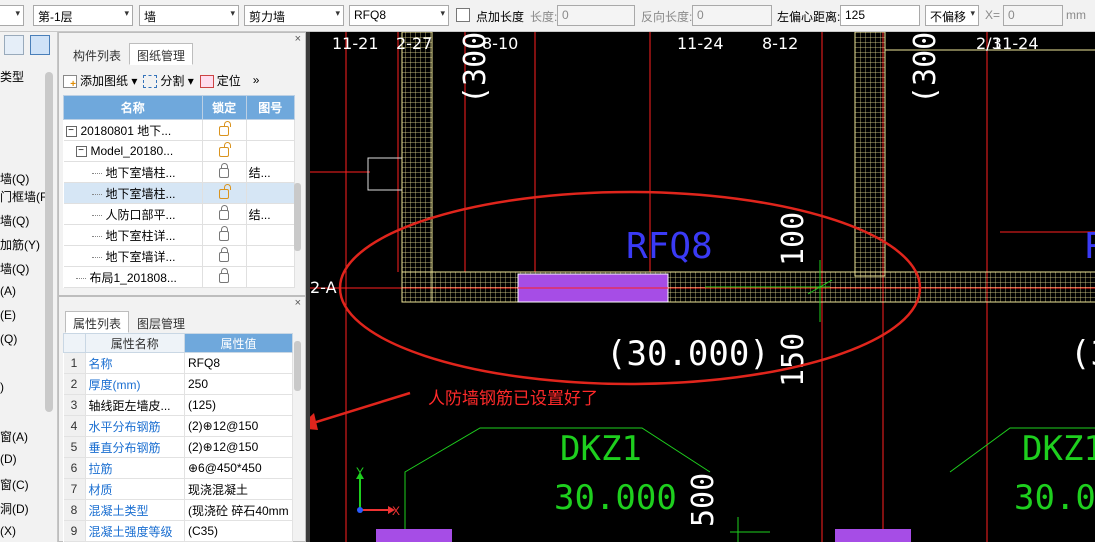 The width and height of the screenshot is (1095, 542). What do you see at coordinates (1082, 354) in the screenshot?
I see `elevation-right: (3` at bounding box center [1082, 354].